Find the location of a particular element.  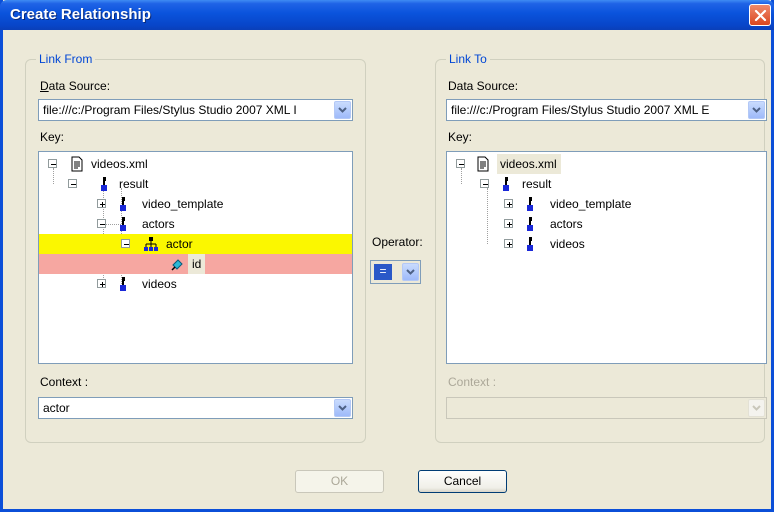

link-from-legend: Link From is located at coordinates (66, 59).